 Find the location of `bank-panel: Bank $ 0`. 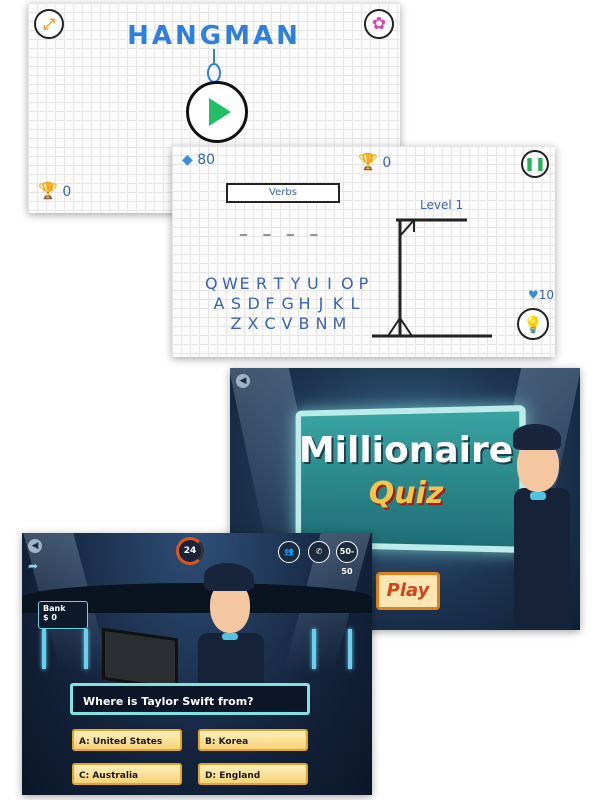

bank-panel: Bank $ 0 is located at coordinates (63, 615).